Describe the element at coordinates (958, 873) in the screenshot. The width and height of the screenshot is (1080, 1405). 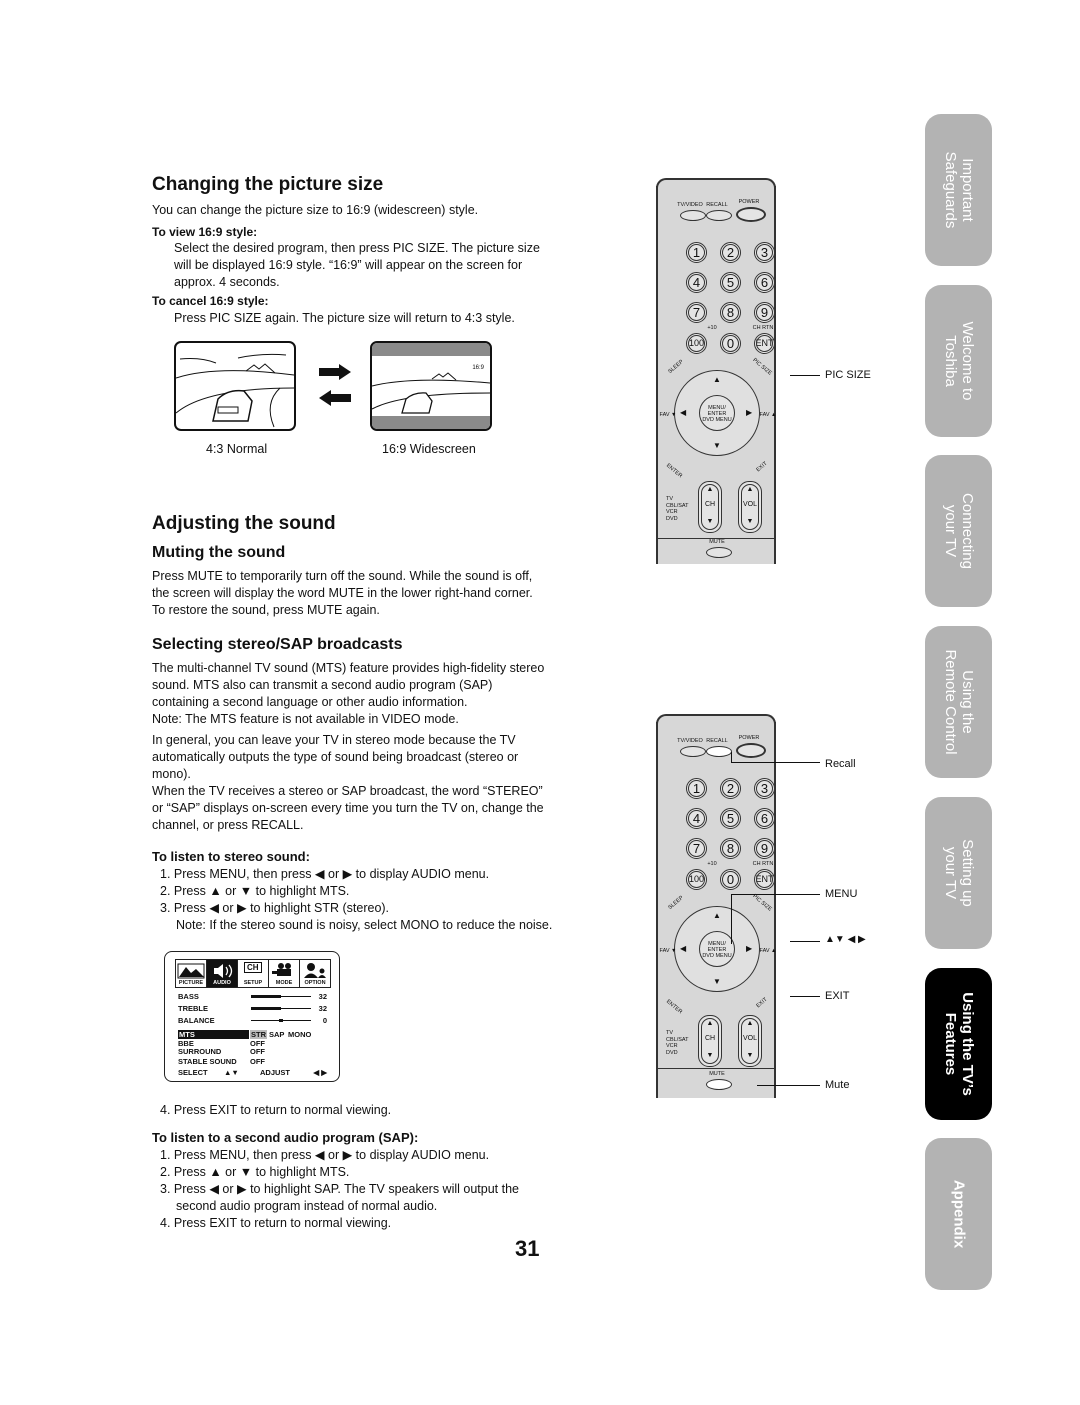
I see `side-tab-setting-up-your-tv: Setting up your TV` at that location.